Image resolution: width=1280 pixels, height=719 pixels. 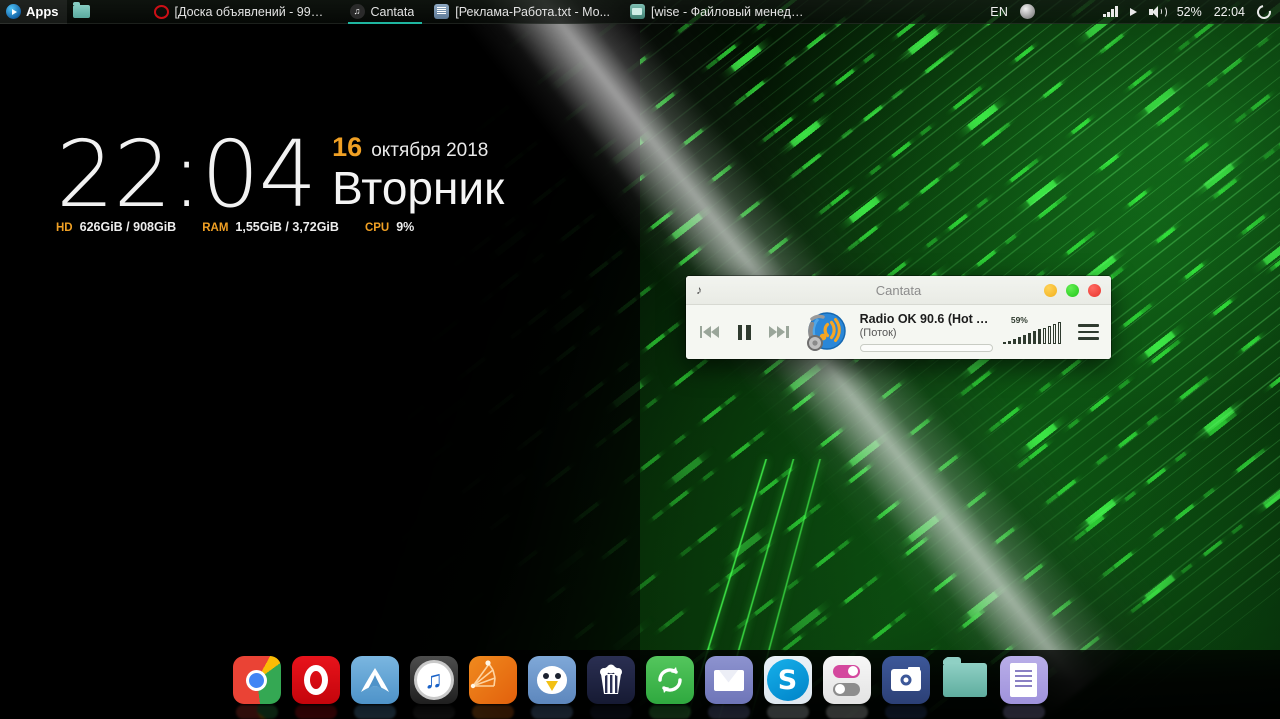 What do you see at coordinates (1094, 290) in the screenshot?
I see `close-button` at bounding box center [1094, 290].